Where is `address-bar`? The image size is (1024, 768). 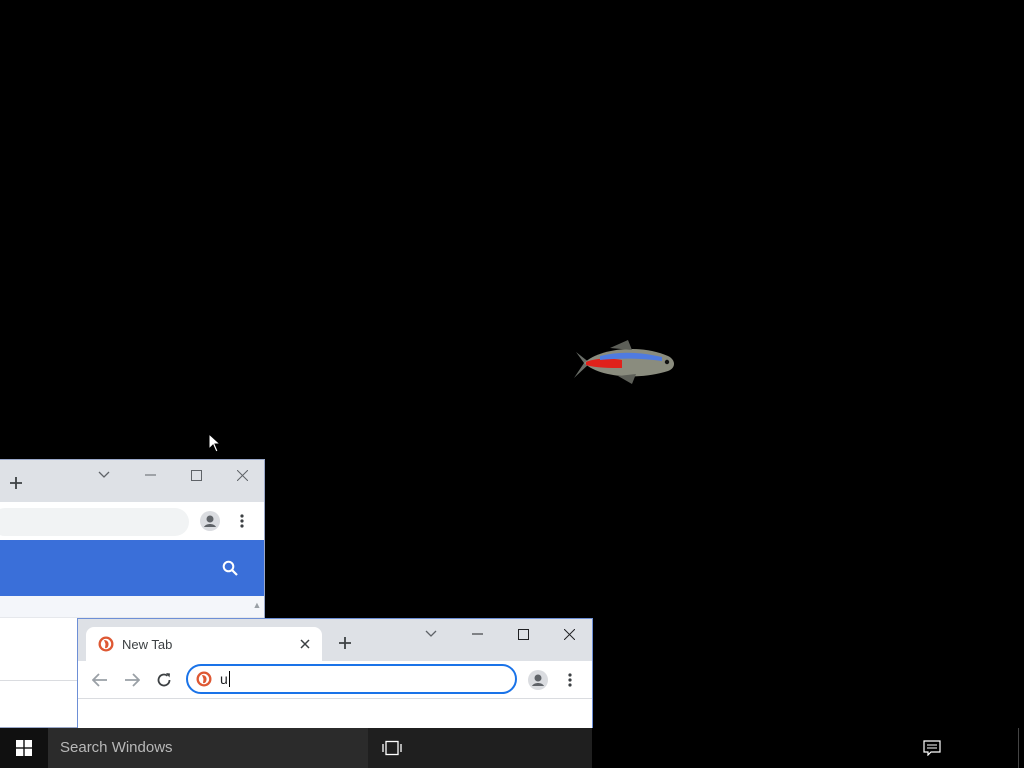
address-bar is located at coordinates (94, 522).